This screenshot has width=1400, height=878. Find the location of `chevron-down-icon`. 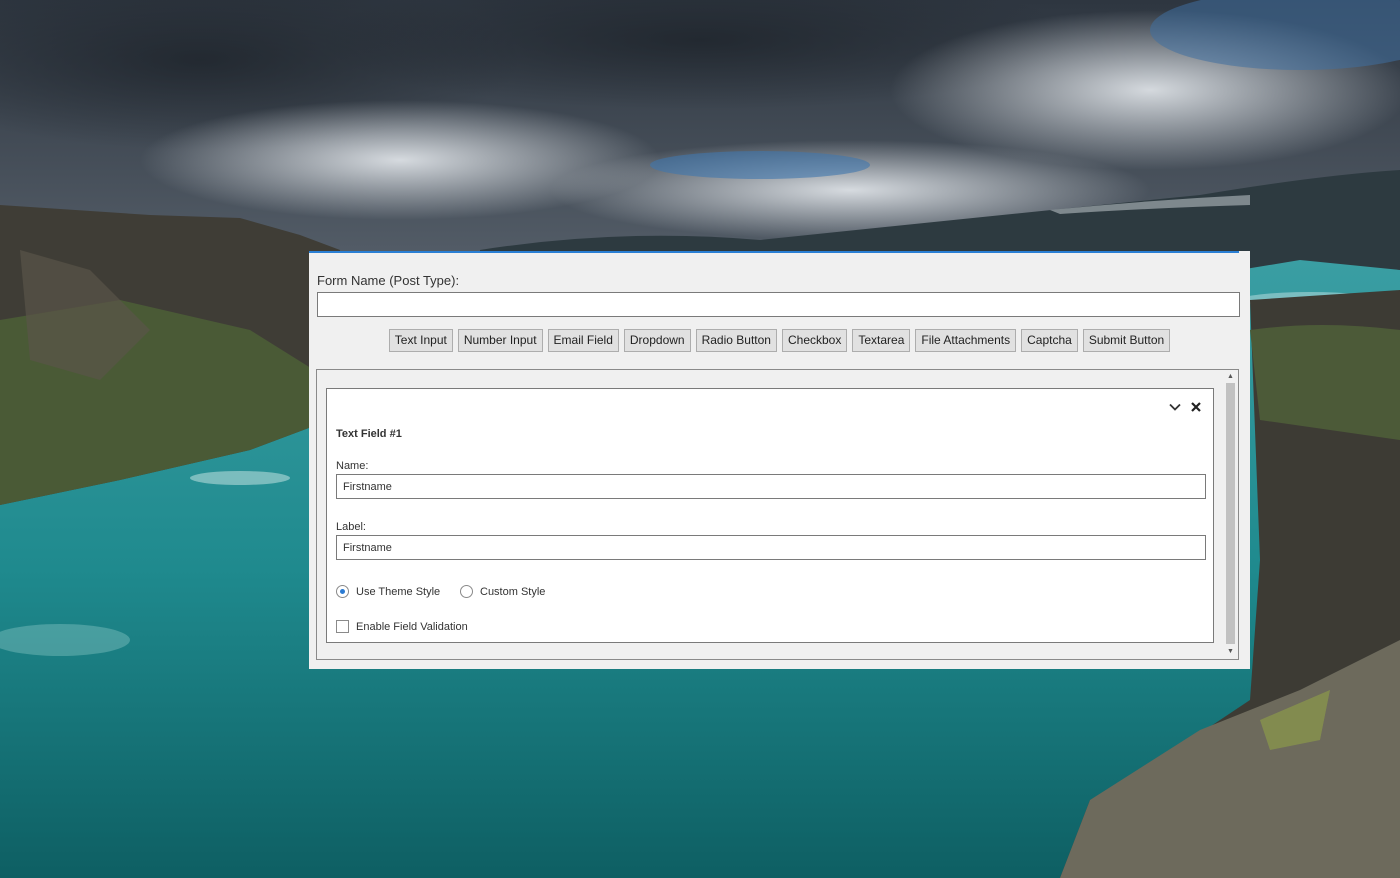

chevron-down-icon is located at coordinates (1175, 407).